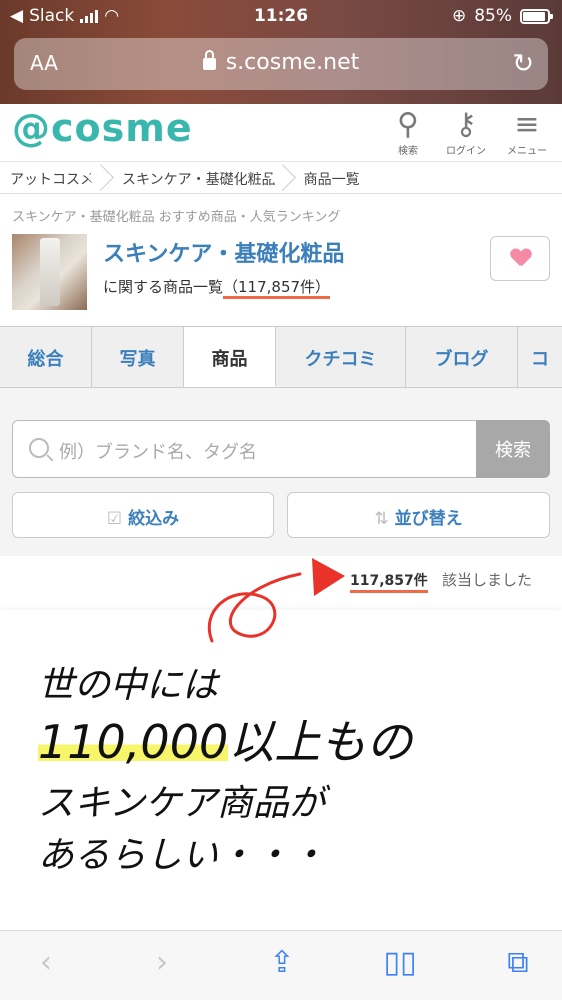  I want to click on sort-label: 並び替え, so click(428, 519).